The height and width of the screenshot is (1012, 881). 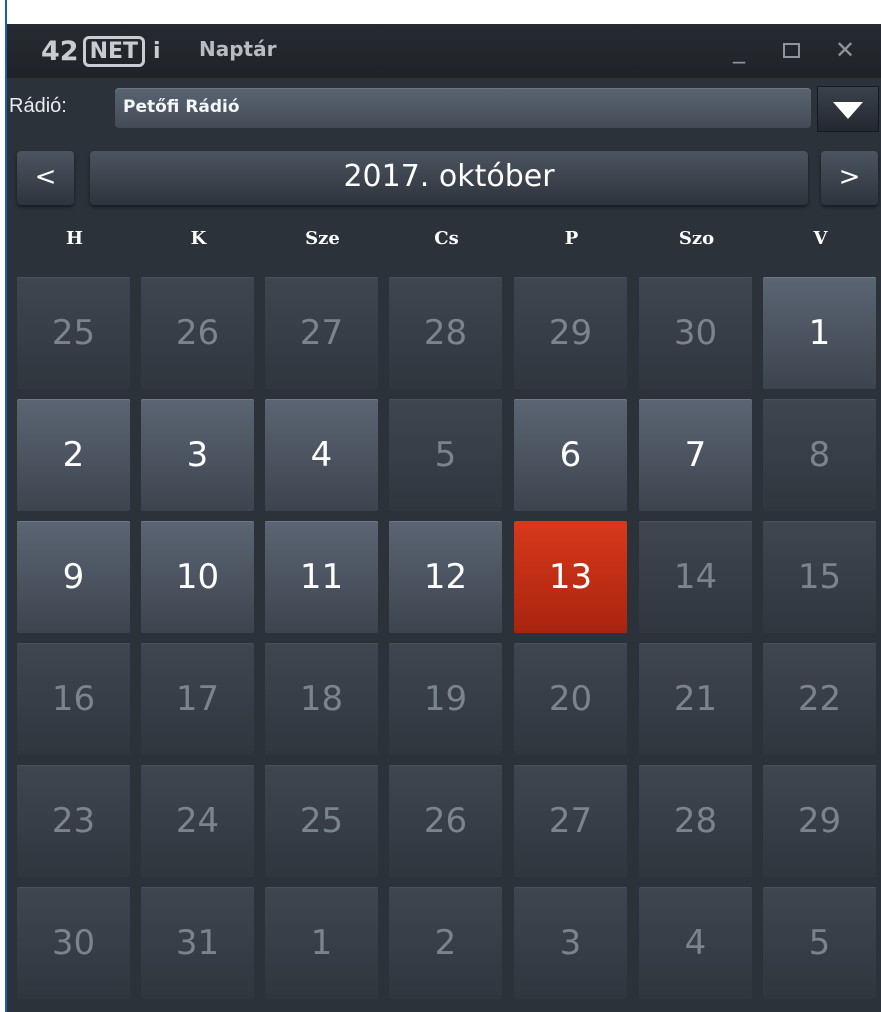 What do you see at coordinates (197, 577) in the screenshot?
I see `day-cell: 10` at bounding box center [197, 577].